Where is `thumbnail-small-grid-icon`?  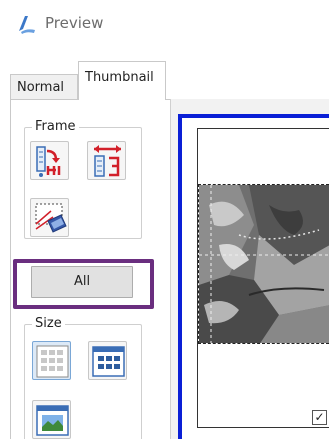 thumbnail-small-grid-icon is located at coordinates (52, 361).